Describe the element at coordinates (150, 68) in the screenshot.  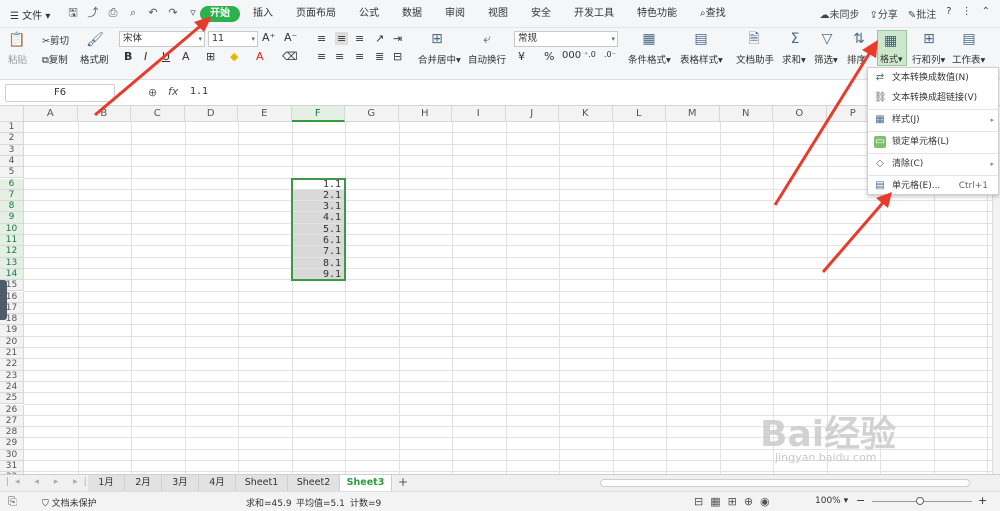
I see `arrow-to-home-tab` at that location.